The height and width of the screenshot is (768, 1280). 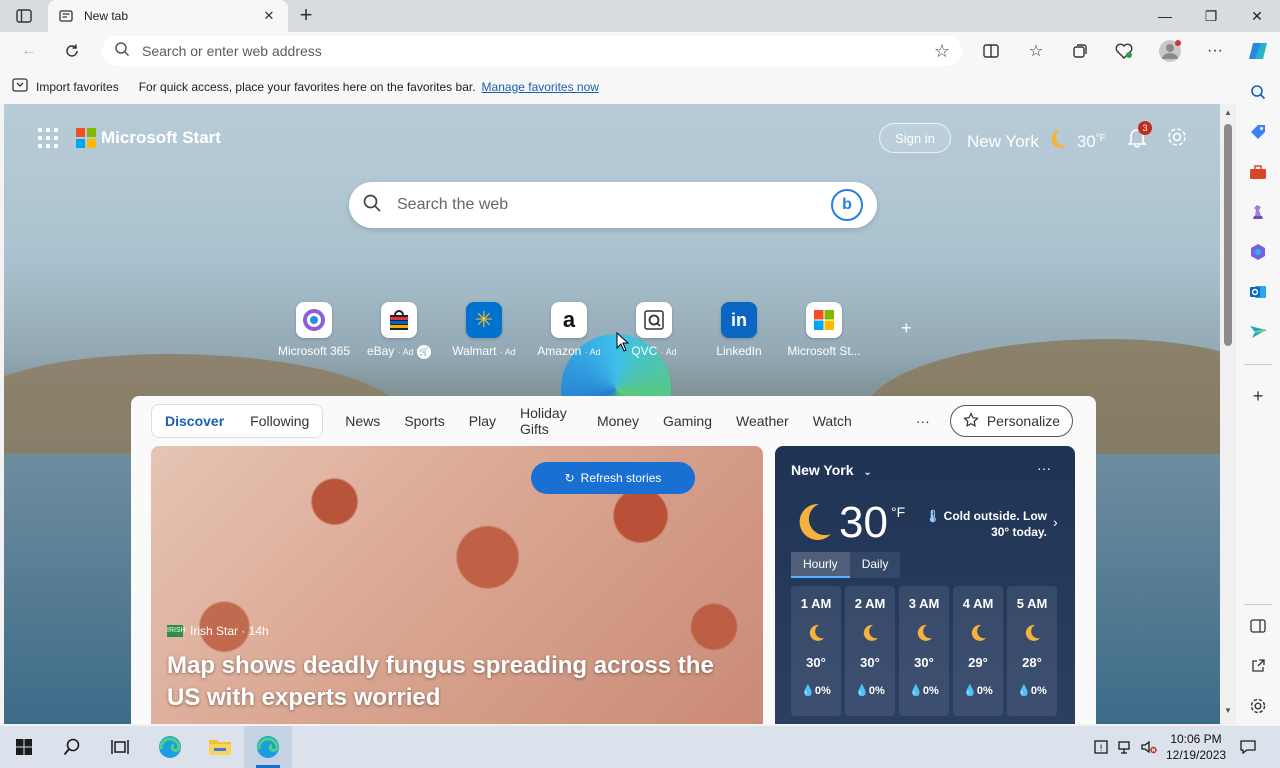 What do you see at coordinates (220, 747) in the screenshot?
I see `file-explorer-icon` at bounding box center [220, 747].